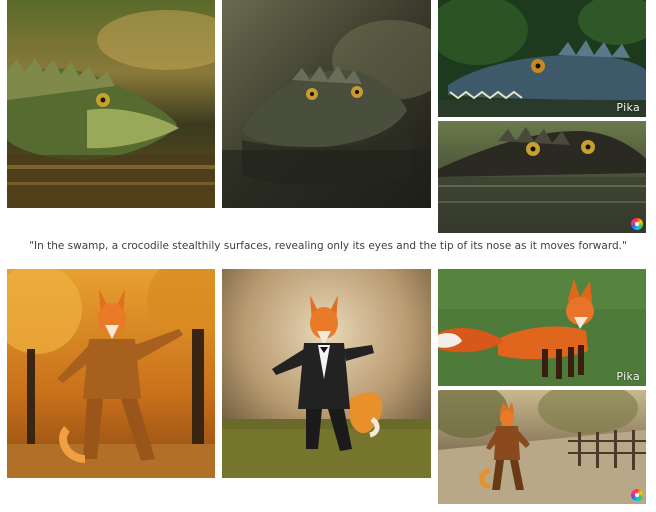 Image resolution: width=656 pixels, height=512 pixels. What do you see at coordinates (542, 177) in the screenshot?
I see `crocodile-bottom-right-image` at bounding box center [542, 177].